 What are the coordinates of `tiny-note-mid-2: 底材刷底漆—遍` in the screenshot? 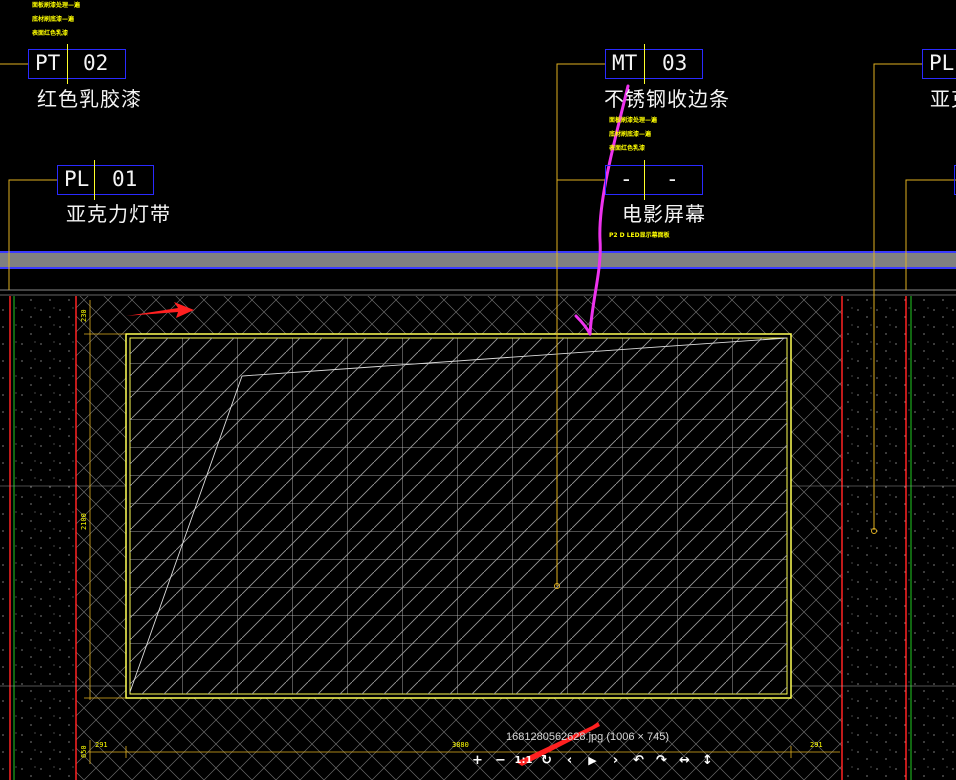 It's located at (630, 134).